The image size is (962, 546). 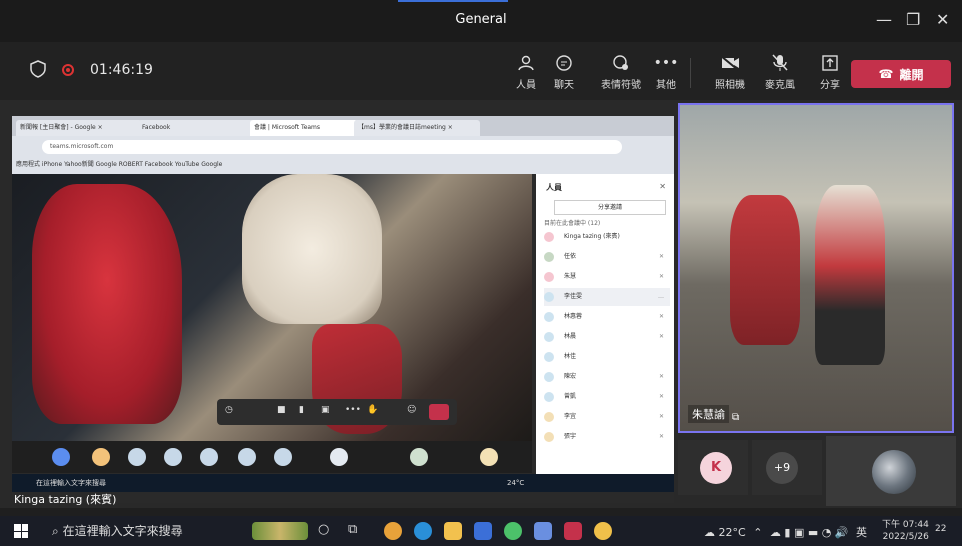 What do you see at coordinates (905, 537) in the screenshot?
I see `clock-date: 2022/5/26` at bounding box center [905, 537].